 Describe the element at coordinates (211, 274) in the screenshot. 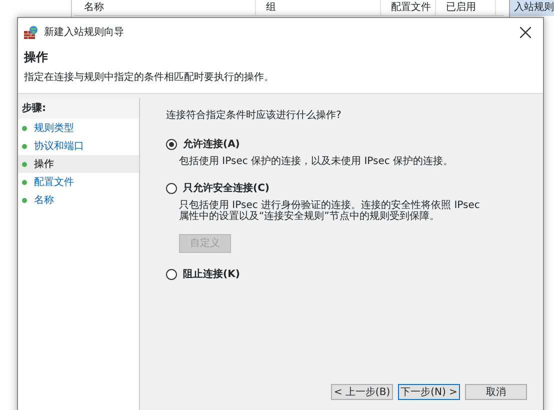

I see `option-label: 阻止连接(K)` at that location.